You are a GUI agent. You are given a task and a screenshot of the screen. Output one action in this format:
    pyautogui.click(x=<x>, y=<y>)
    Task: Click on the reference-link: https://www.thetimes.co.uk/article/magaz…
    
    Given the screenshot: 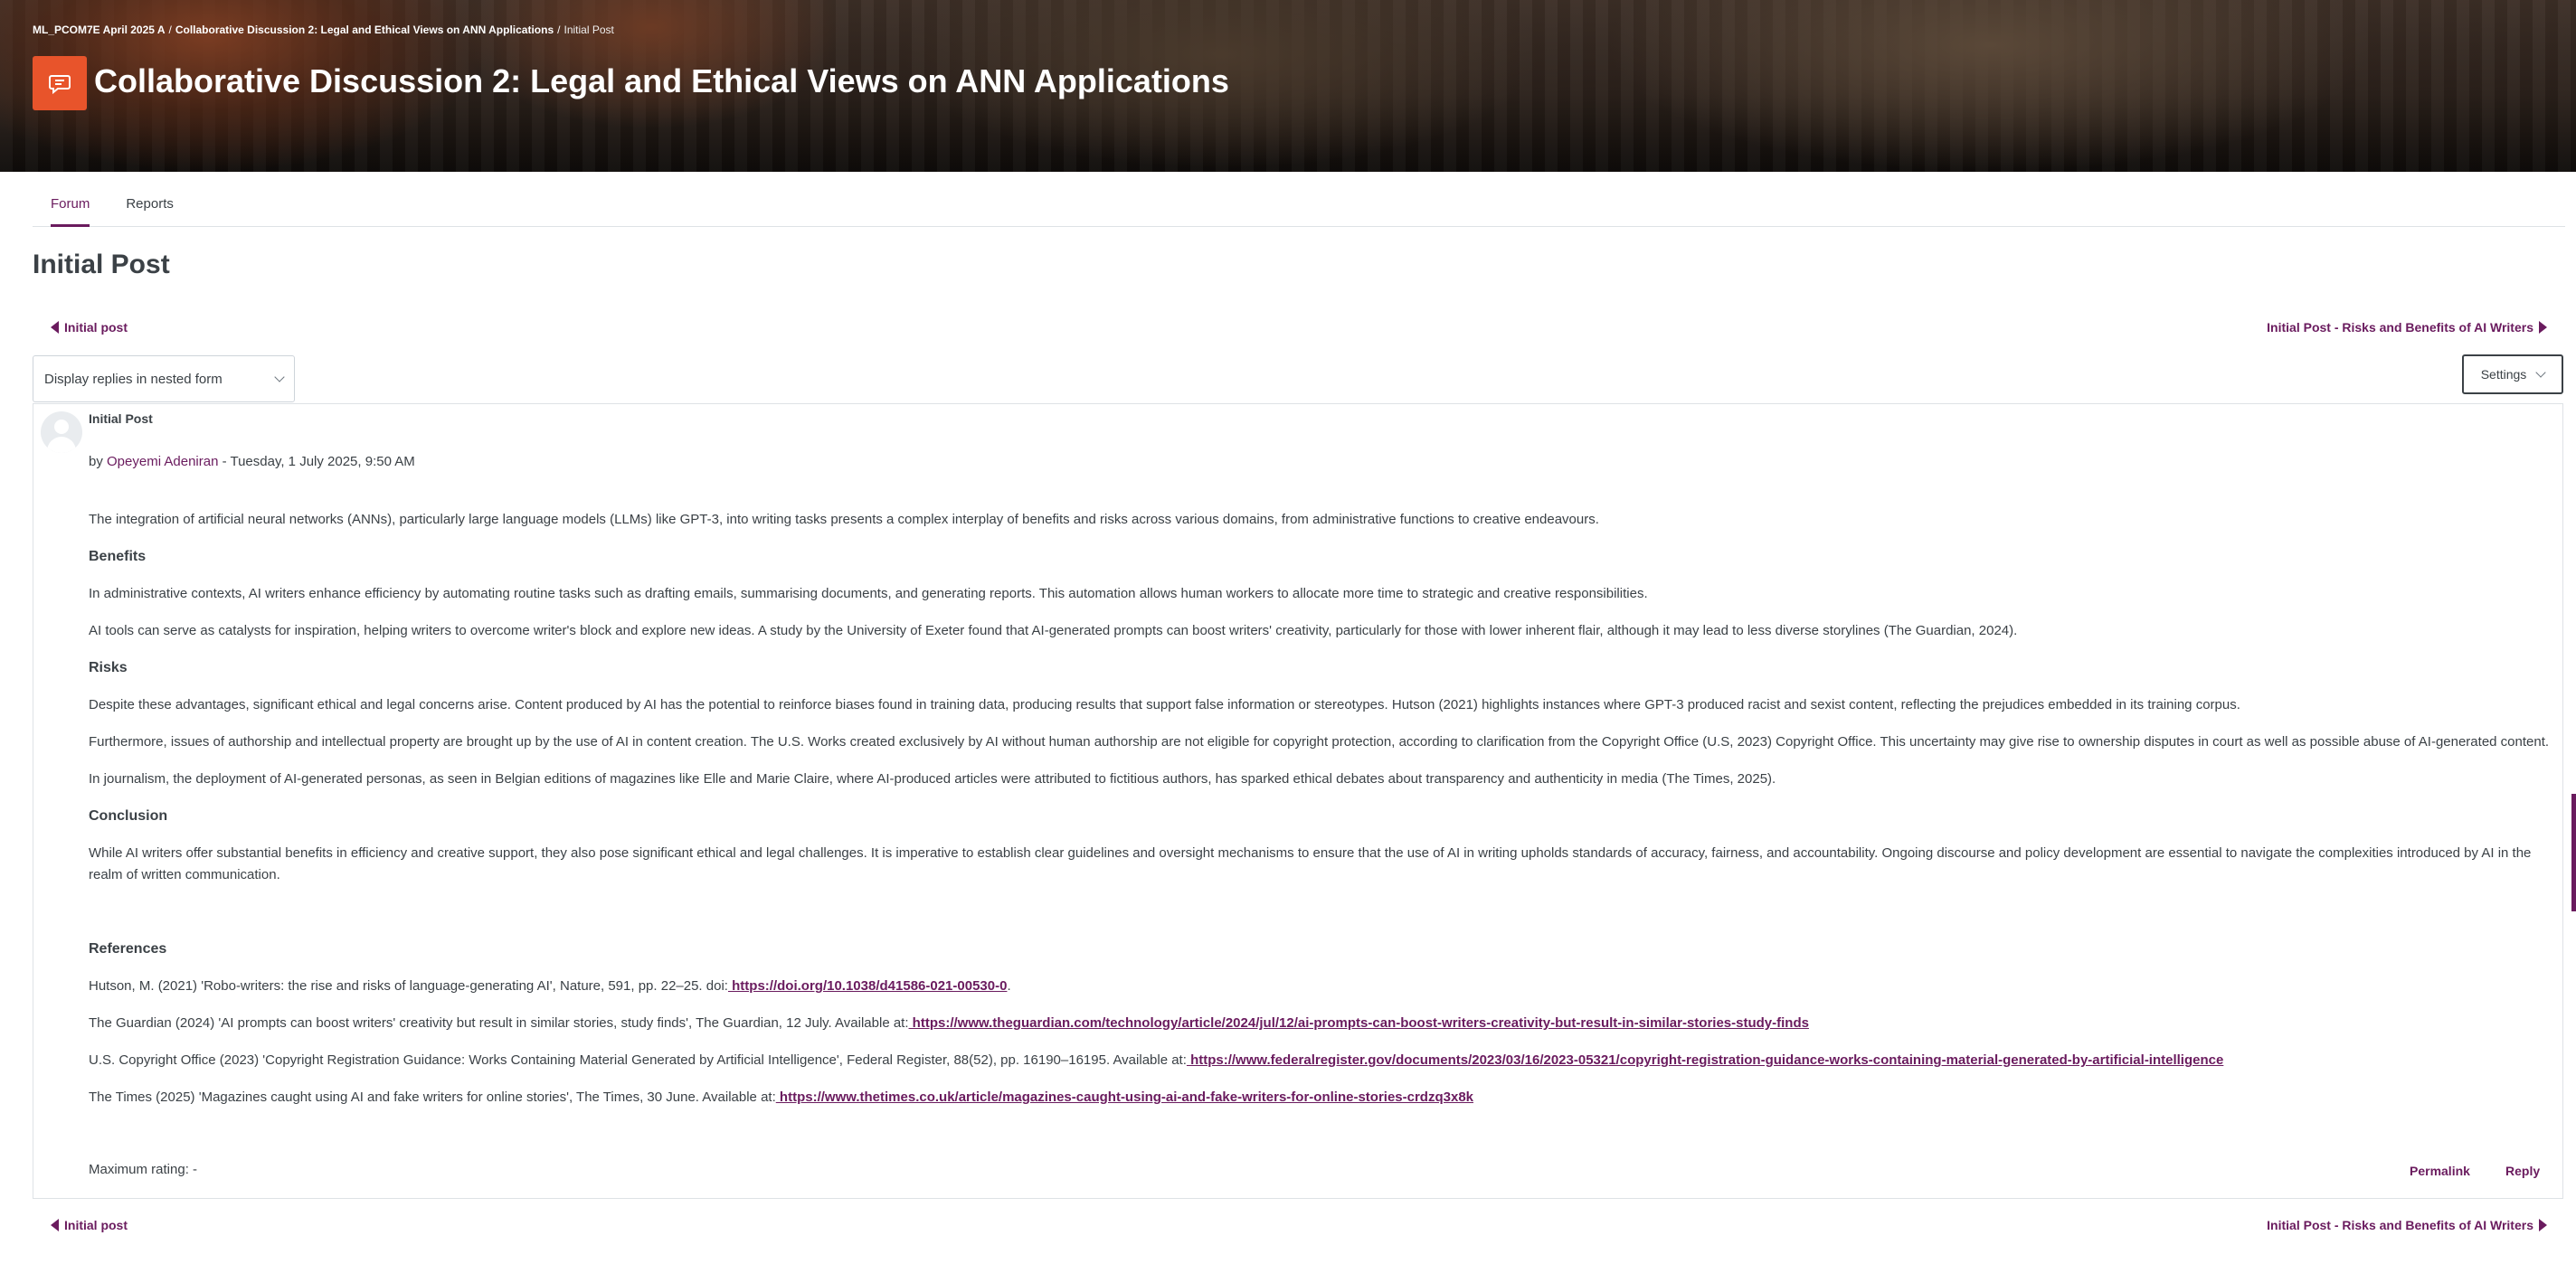 What is the action you would take?
    pyautogui.click(x=1124, y=1097)
    